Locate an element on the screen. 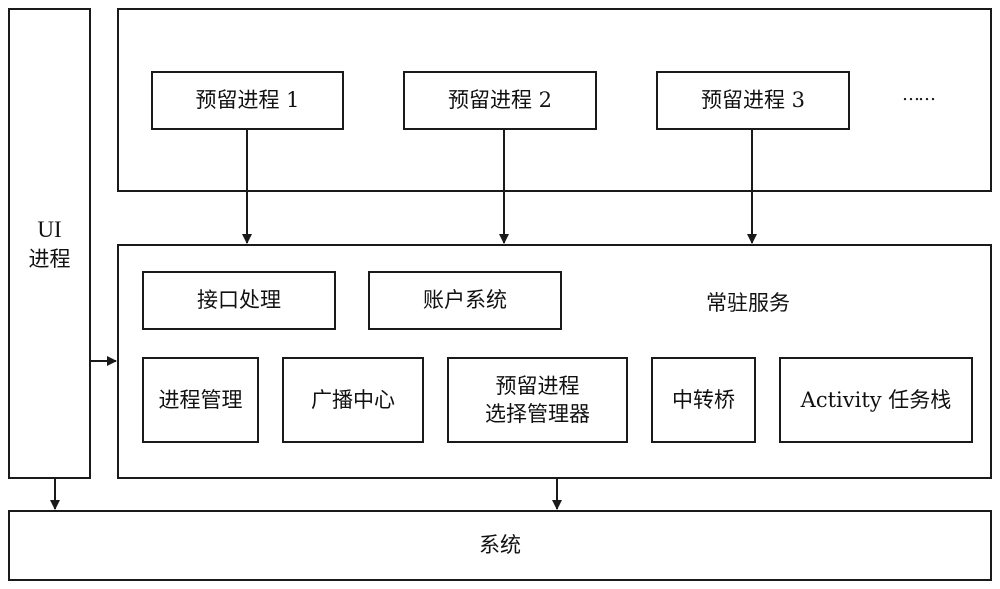 Image resolution: width=1000 pixels, height=589 pixels. relay-bridge-label: 中转桥 is located at coordinates (703, 399).